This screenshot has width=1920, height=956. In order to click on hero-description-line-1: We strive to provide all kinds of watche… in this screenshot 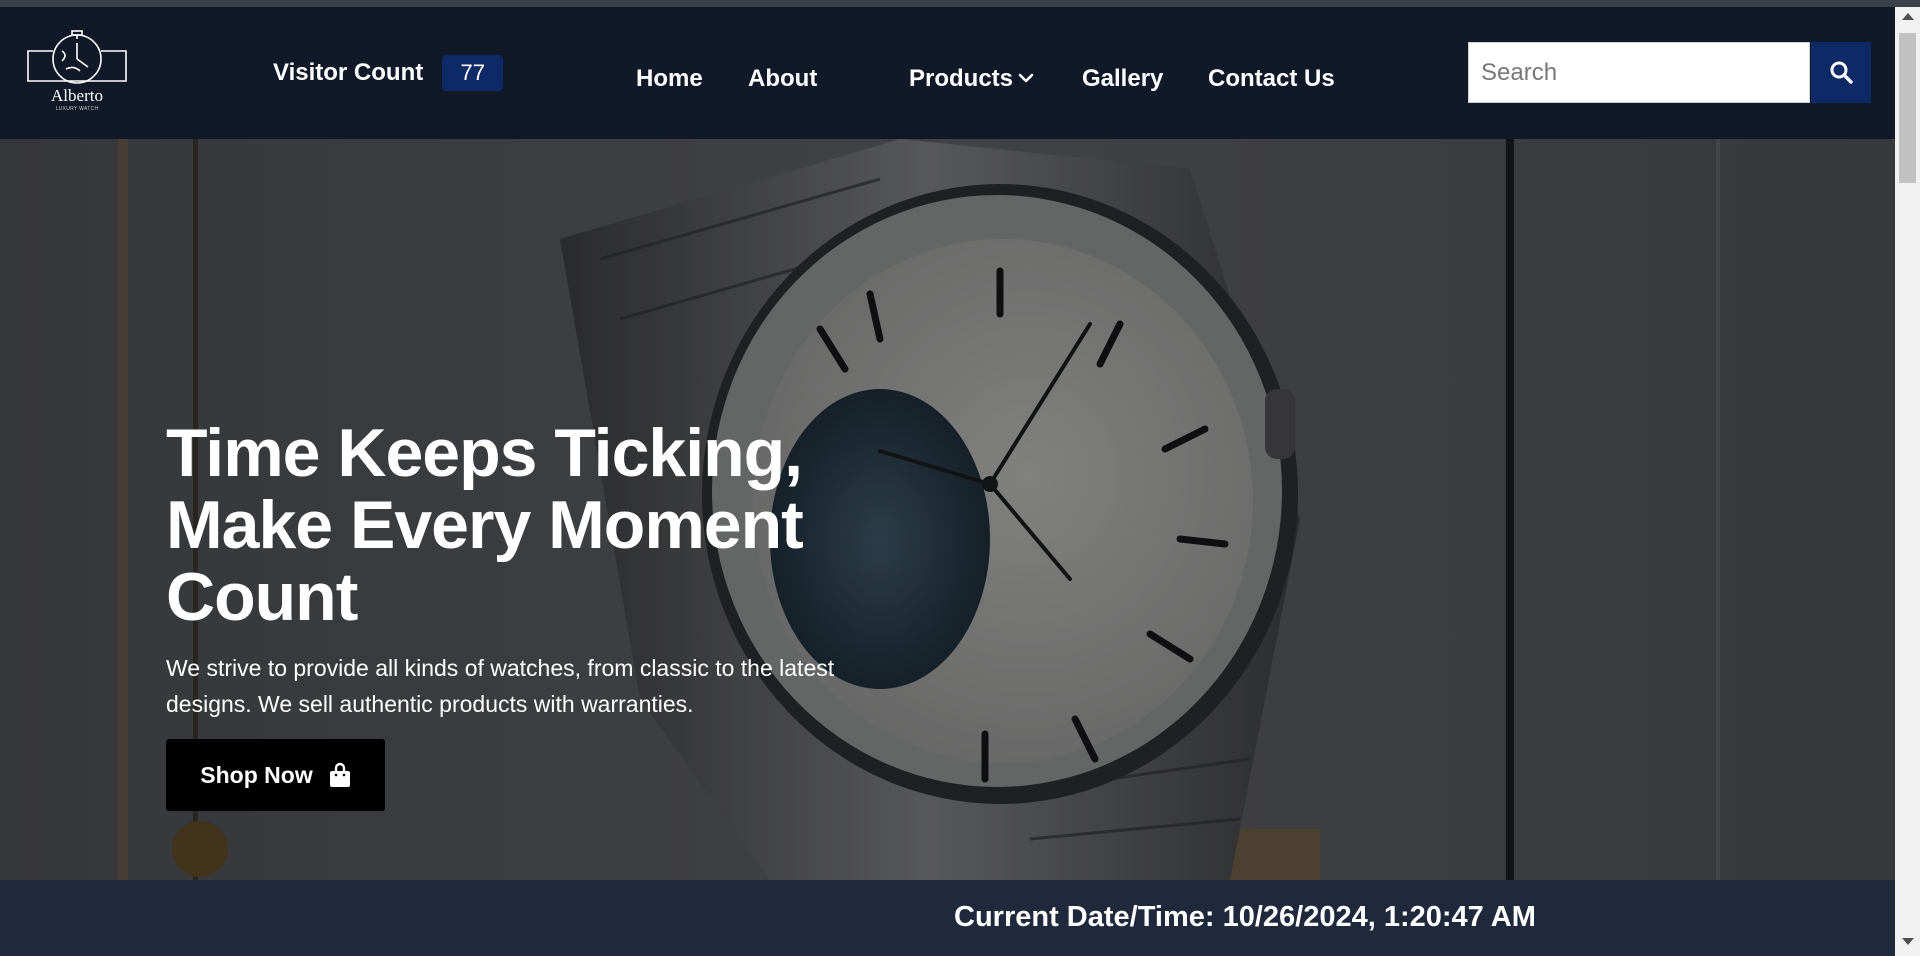, I will do `click(500, 668)`.